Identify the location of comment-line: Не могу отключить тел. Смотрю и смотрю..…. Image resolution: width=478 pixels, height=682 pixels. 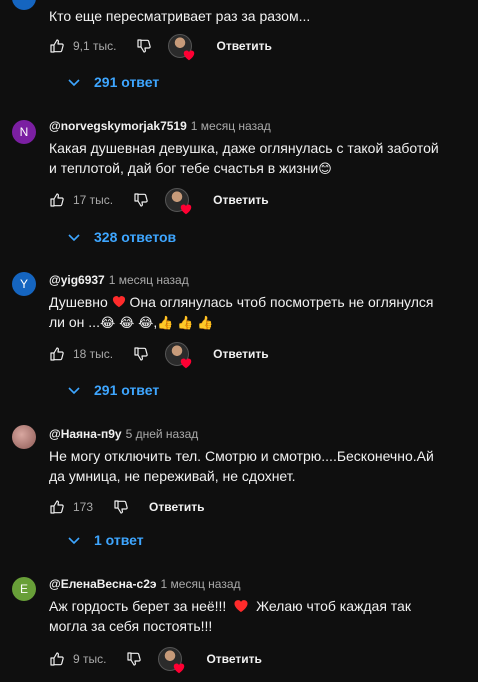
(241, 456).